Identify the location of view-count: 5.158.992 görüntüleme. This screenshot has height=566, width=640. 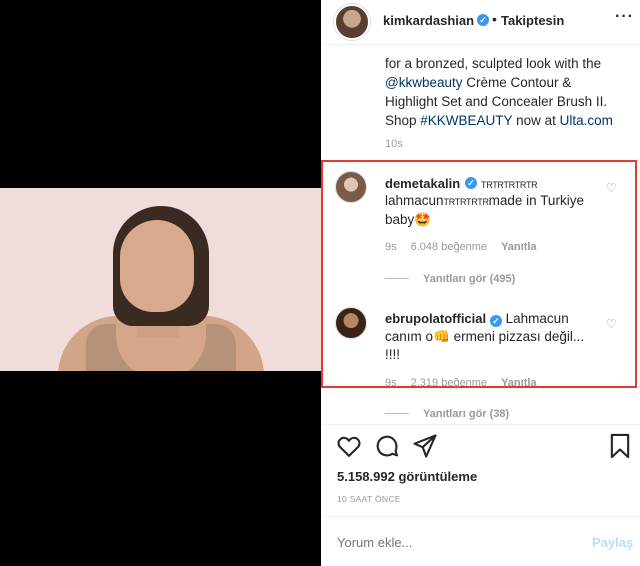
(407, 476).